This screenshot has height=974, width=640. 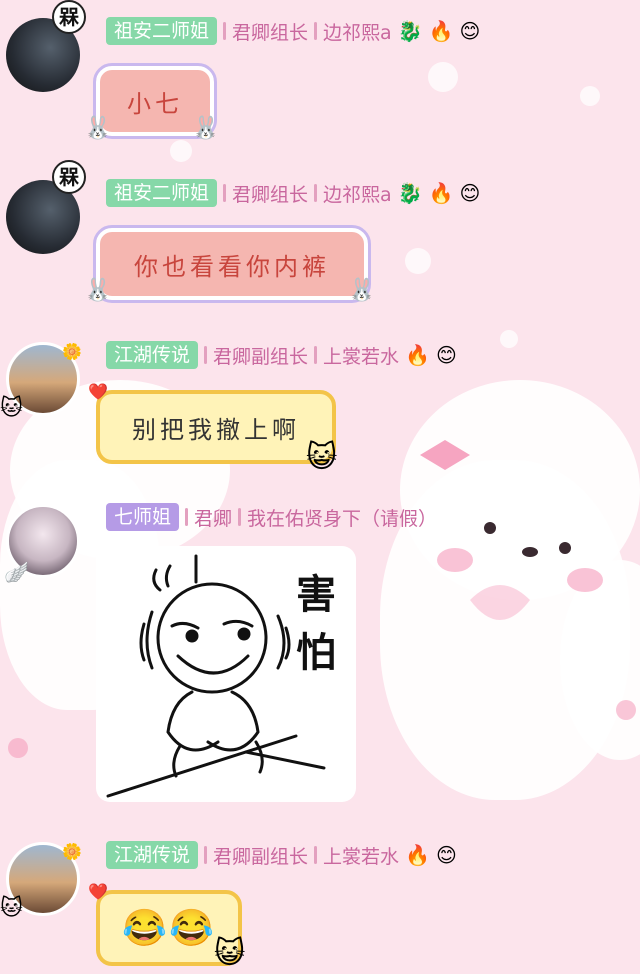 What do you see at coordinates (155, 103) in the screenshot?
I see `message-text: 小七` at bounding box center [155, 103].